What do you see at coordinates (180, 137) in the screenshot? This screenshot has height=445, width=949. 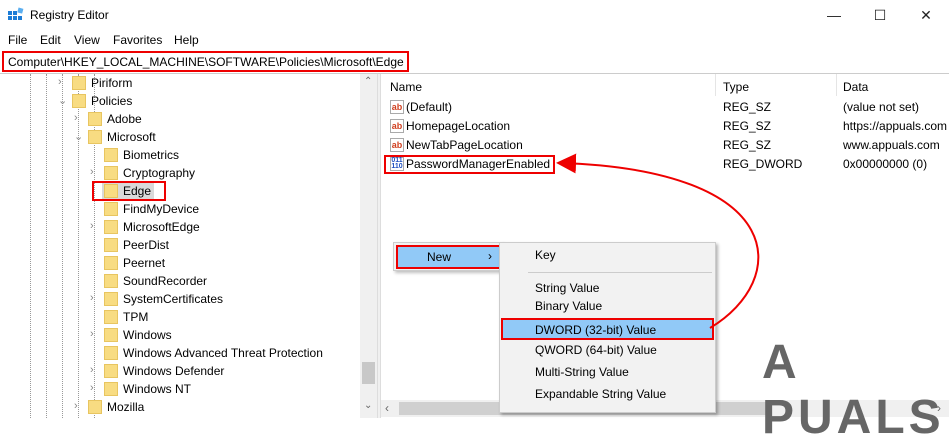 I see `tree-item: ⌄ Microsoft` at bounding box center [180, 137].